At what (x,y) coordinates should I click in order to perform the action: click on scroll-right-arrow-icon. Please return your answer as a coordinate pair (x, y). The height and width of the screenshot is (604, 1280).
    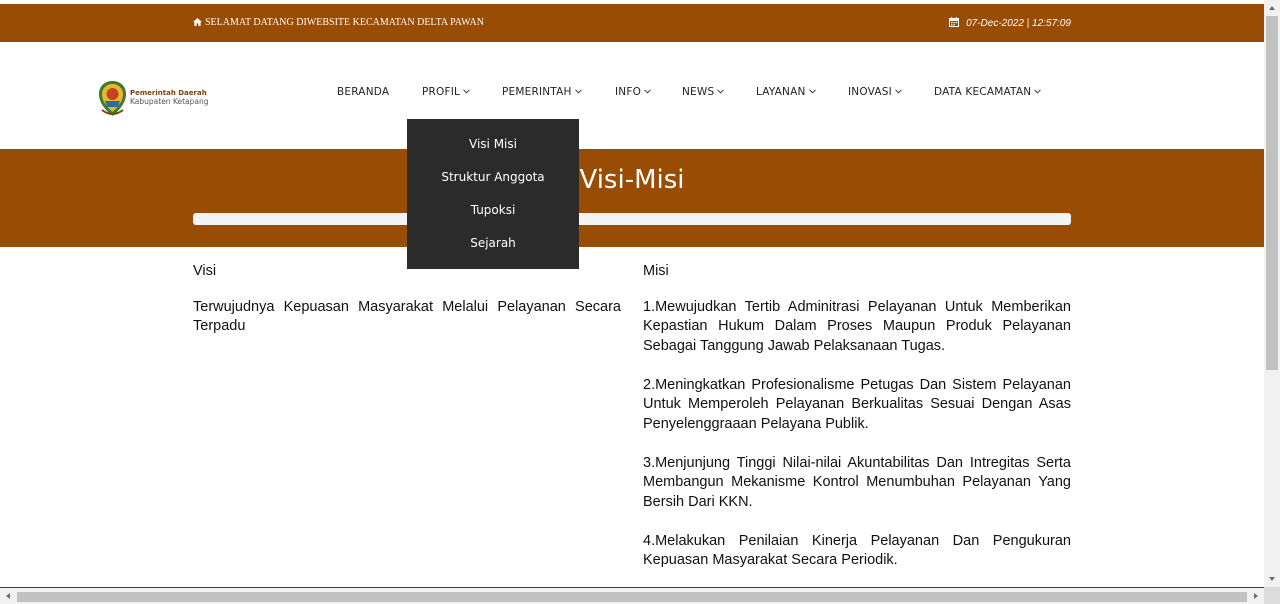
    Looking at the image, I should click on (1256, 596).